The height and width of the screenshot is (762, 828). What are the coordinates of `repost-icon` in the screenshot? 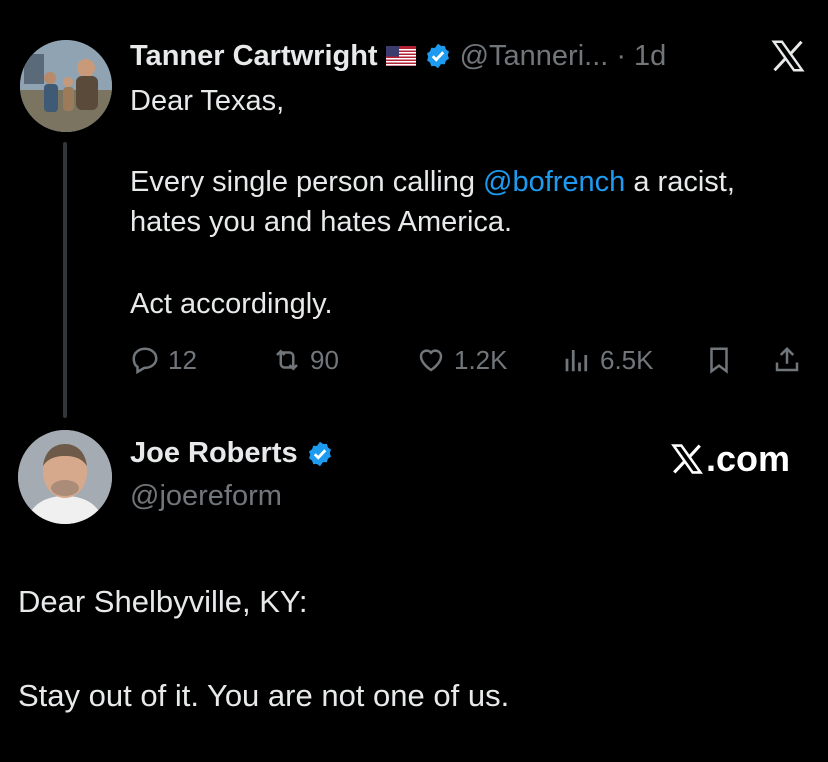 It's located at (287, 360).